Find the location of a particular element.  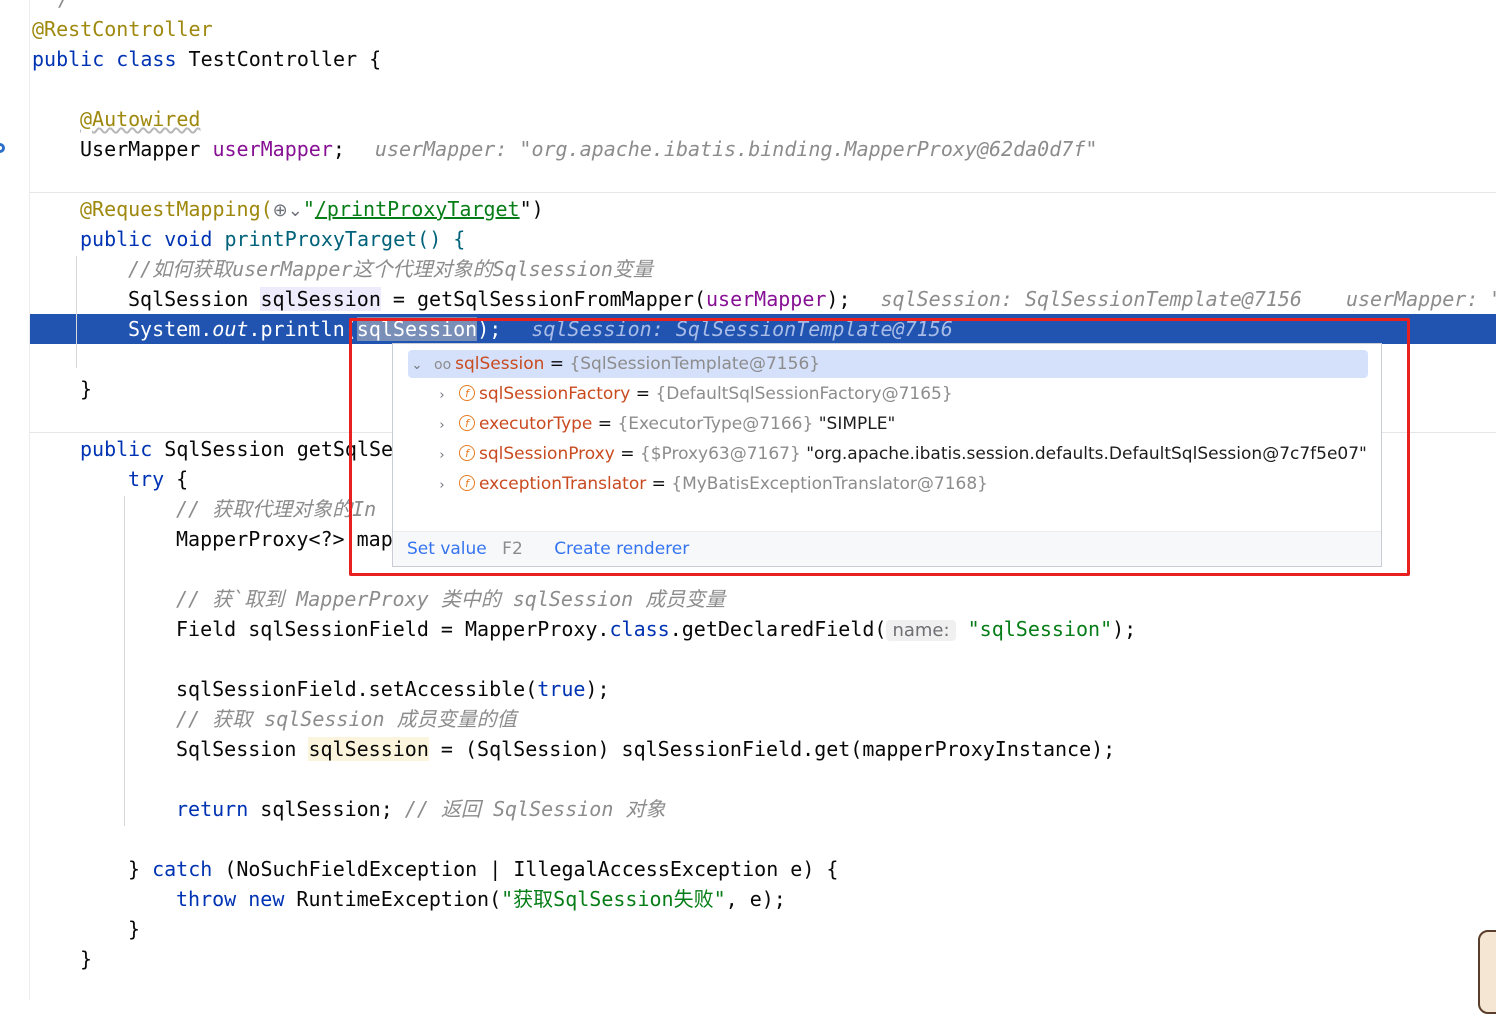

editor-gutter-divider is located at coordinates (29, 500).